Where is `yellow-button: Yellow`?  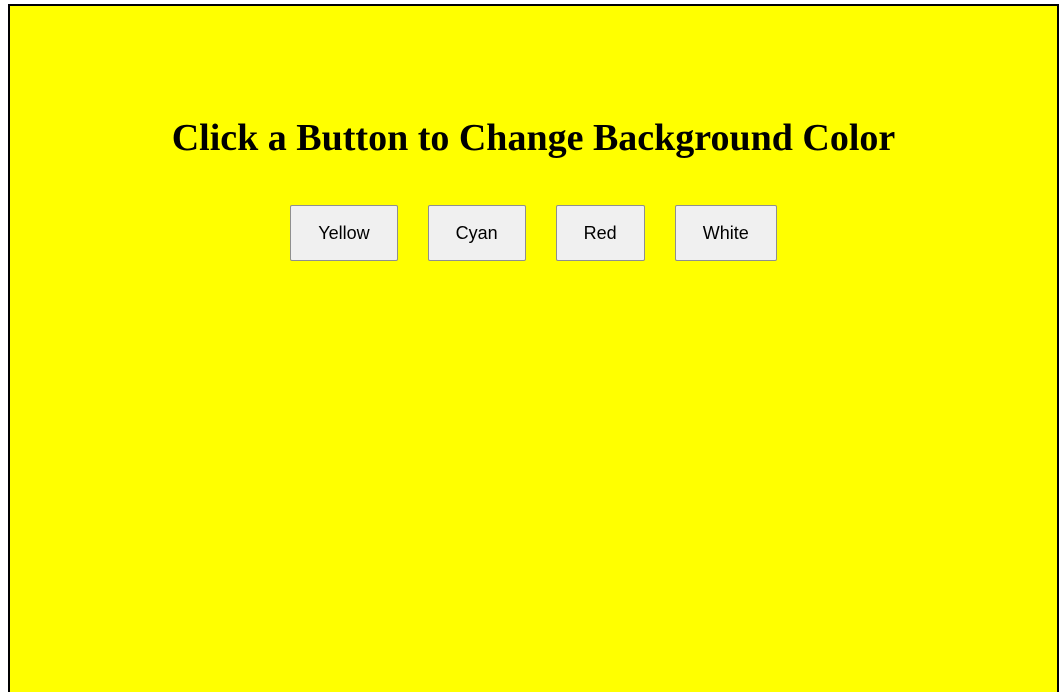
yellow-button: Yellow is located at coordinates (344, 233).